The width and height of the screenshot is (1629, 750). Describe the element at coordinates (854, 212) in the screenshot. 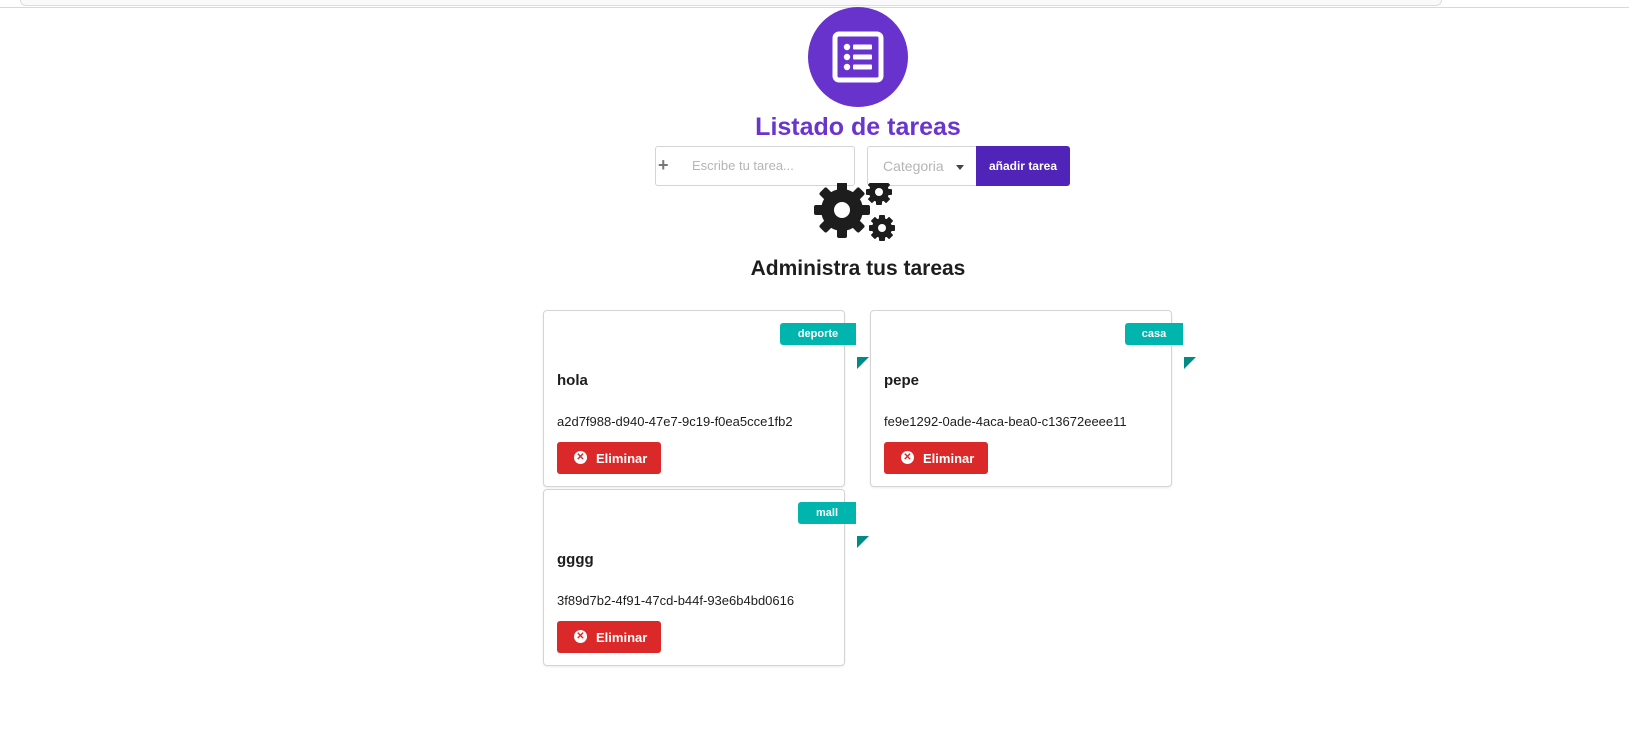

I see `gears-icon` at that location.